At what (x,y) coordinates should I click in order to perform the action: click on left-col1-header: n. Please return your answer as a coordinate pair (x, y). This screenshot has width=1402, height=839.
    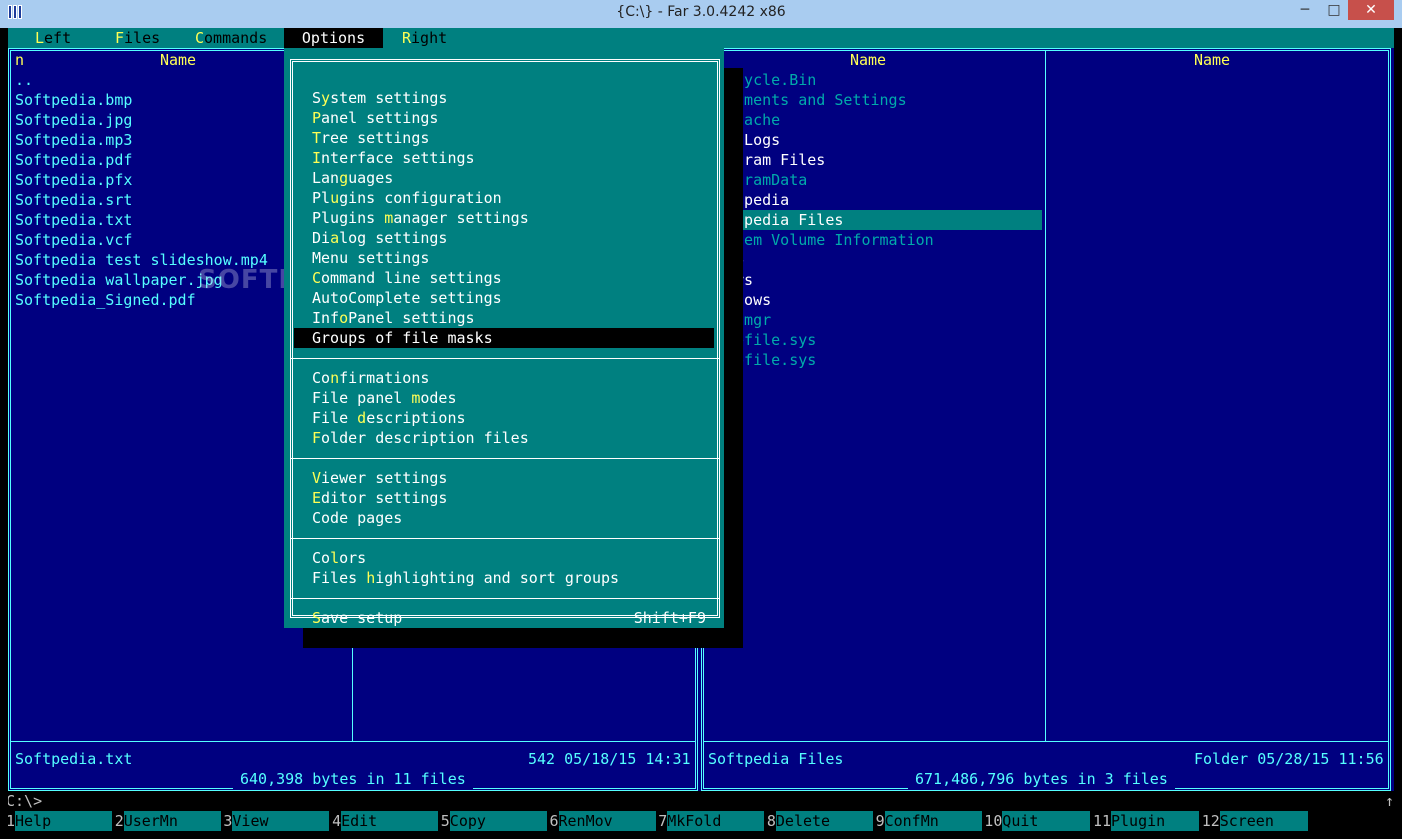
    Looking at the image, I should click on (25, 60).